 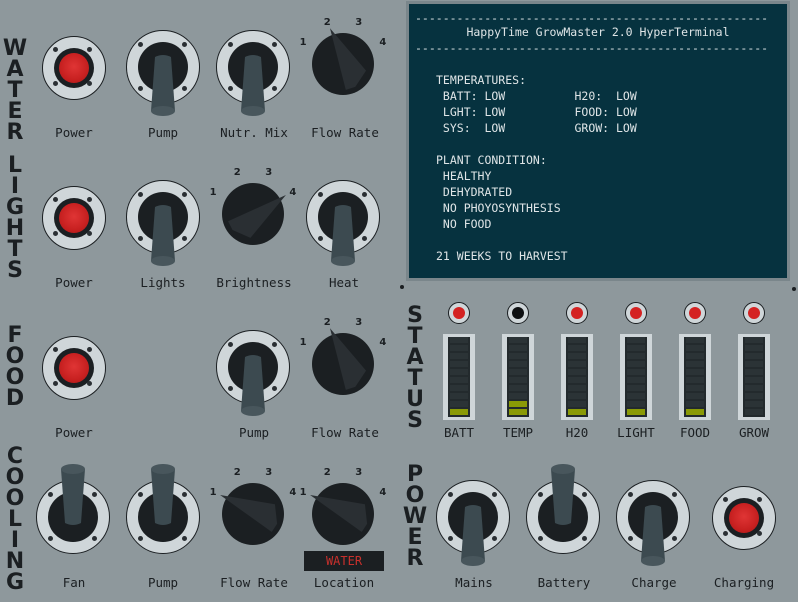 I want to click on power-battery-toggle, so click(x=563, y=509).